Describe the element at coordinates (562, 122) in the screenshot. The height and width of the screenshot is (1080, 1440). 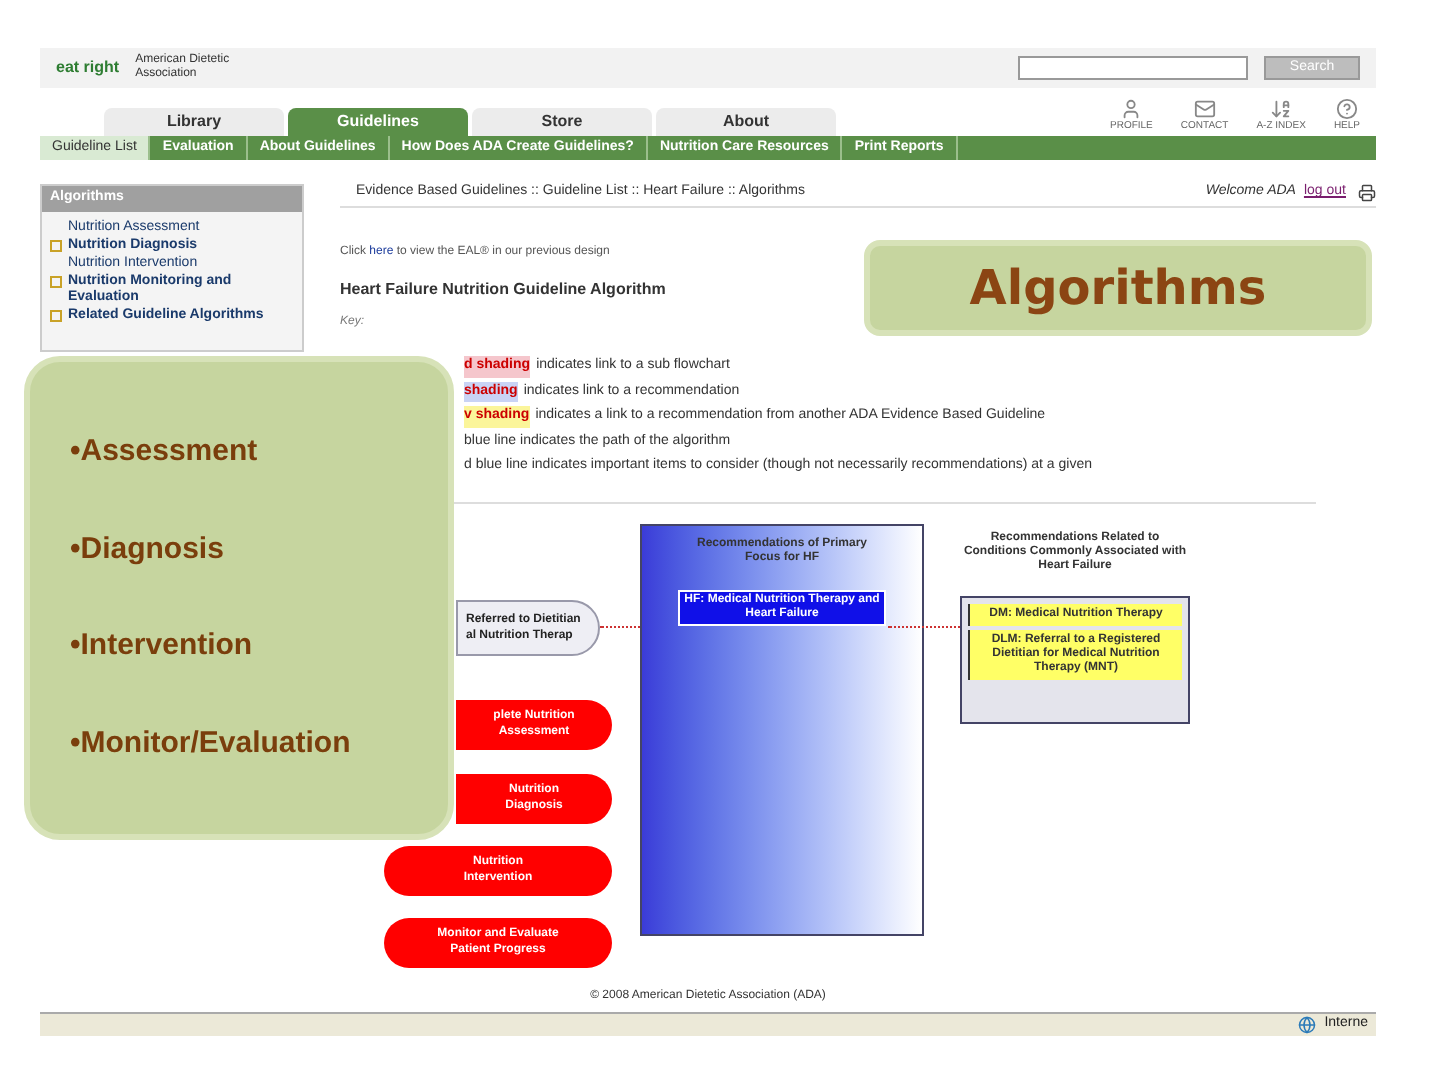
I see `nav-tab: Store` at that location.